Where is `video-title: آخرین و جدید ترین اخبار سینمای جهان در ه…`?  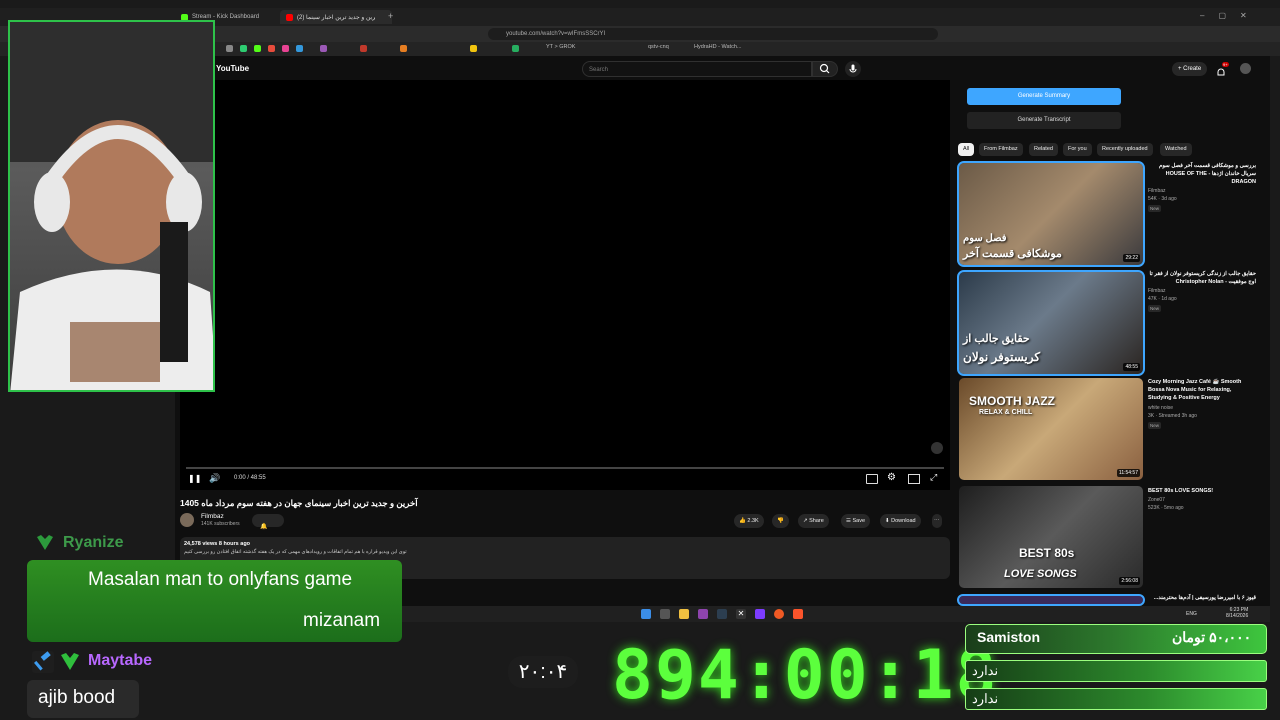
video-title: آخرین و جدید ترین اخبار سینمای جهان در ه… is located at coordinates (299, 503).